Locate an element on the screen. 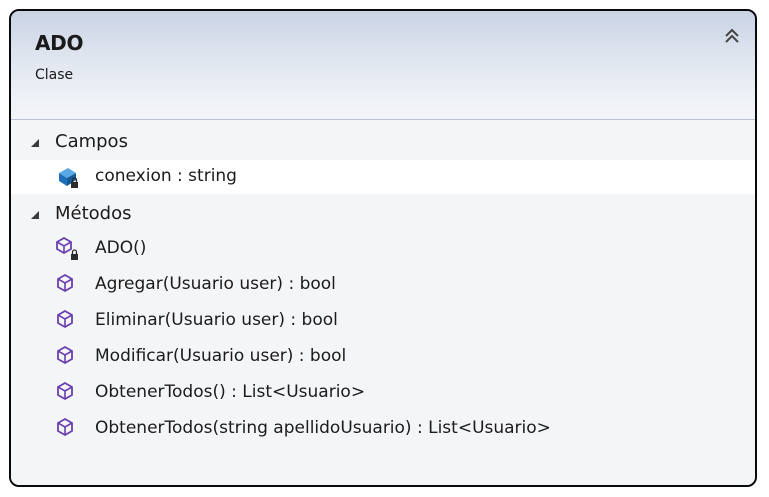 This screenshot has width=769, height=497. class-name: ADO is located at coordinates (59, 43).